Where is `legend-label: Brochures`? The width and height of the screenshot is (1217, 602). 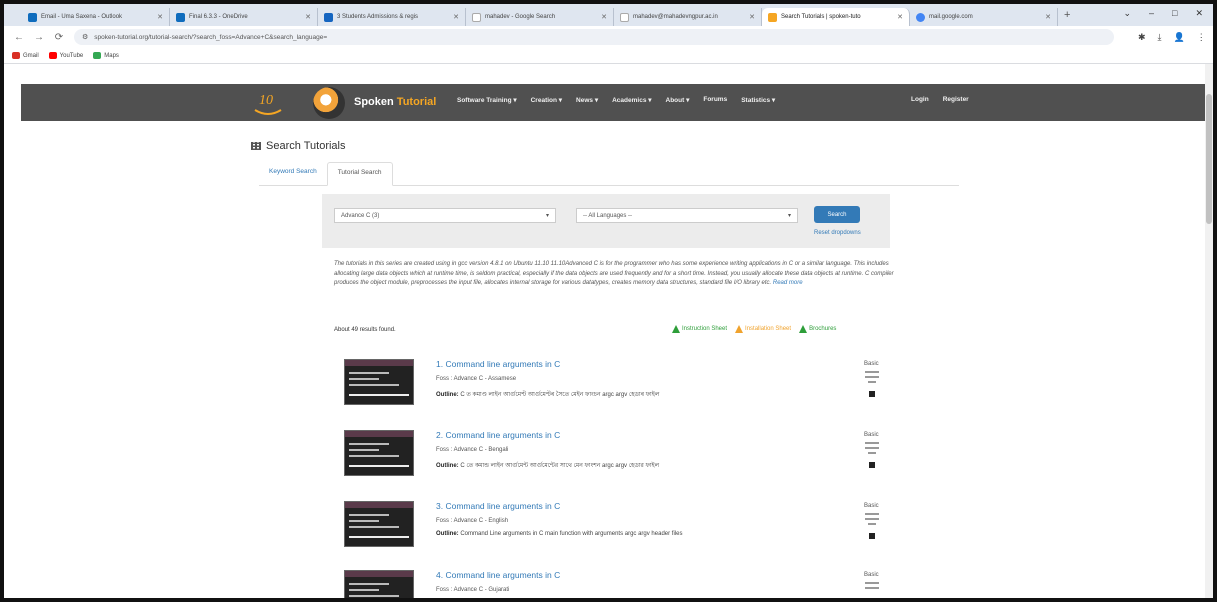 legend-label: Brochures is located at coordinates (823, 329).